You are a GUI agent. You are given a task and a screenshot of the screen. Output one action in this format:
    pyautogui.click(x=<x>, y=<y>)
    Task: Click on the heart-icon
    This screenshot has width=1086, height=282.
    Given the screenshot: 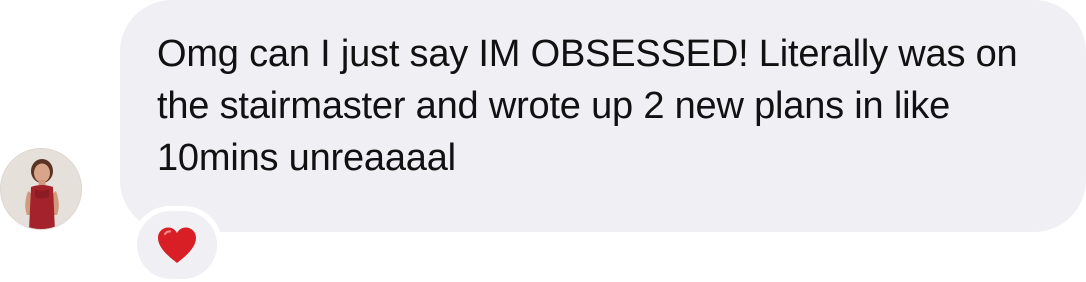 What is the action you would take?
    pyautogui.click(x=177, y=245)
    